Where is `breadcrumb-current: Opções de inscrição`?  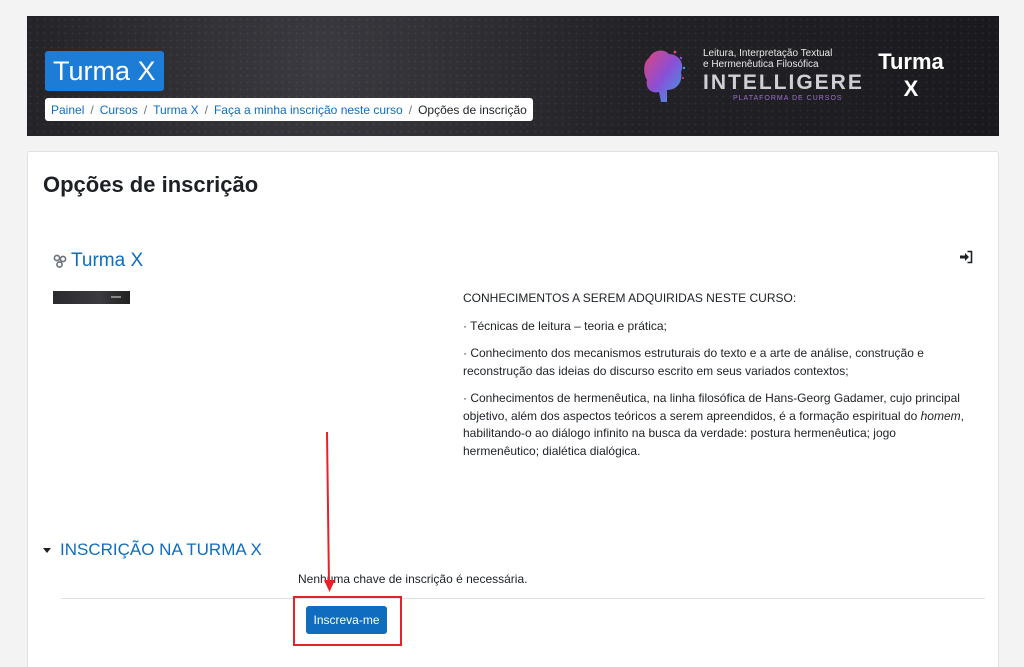 breadcrumb-current: Opções de inscrição is located at coordinates (472, 109).